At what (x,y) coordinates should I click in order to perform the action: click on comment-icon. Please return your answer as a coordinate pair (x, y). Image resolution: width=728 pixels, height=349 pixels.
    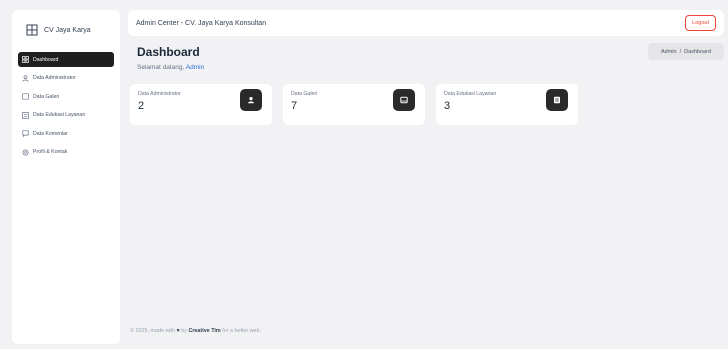
    Looking at the image, I should click on (25, 133).